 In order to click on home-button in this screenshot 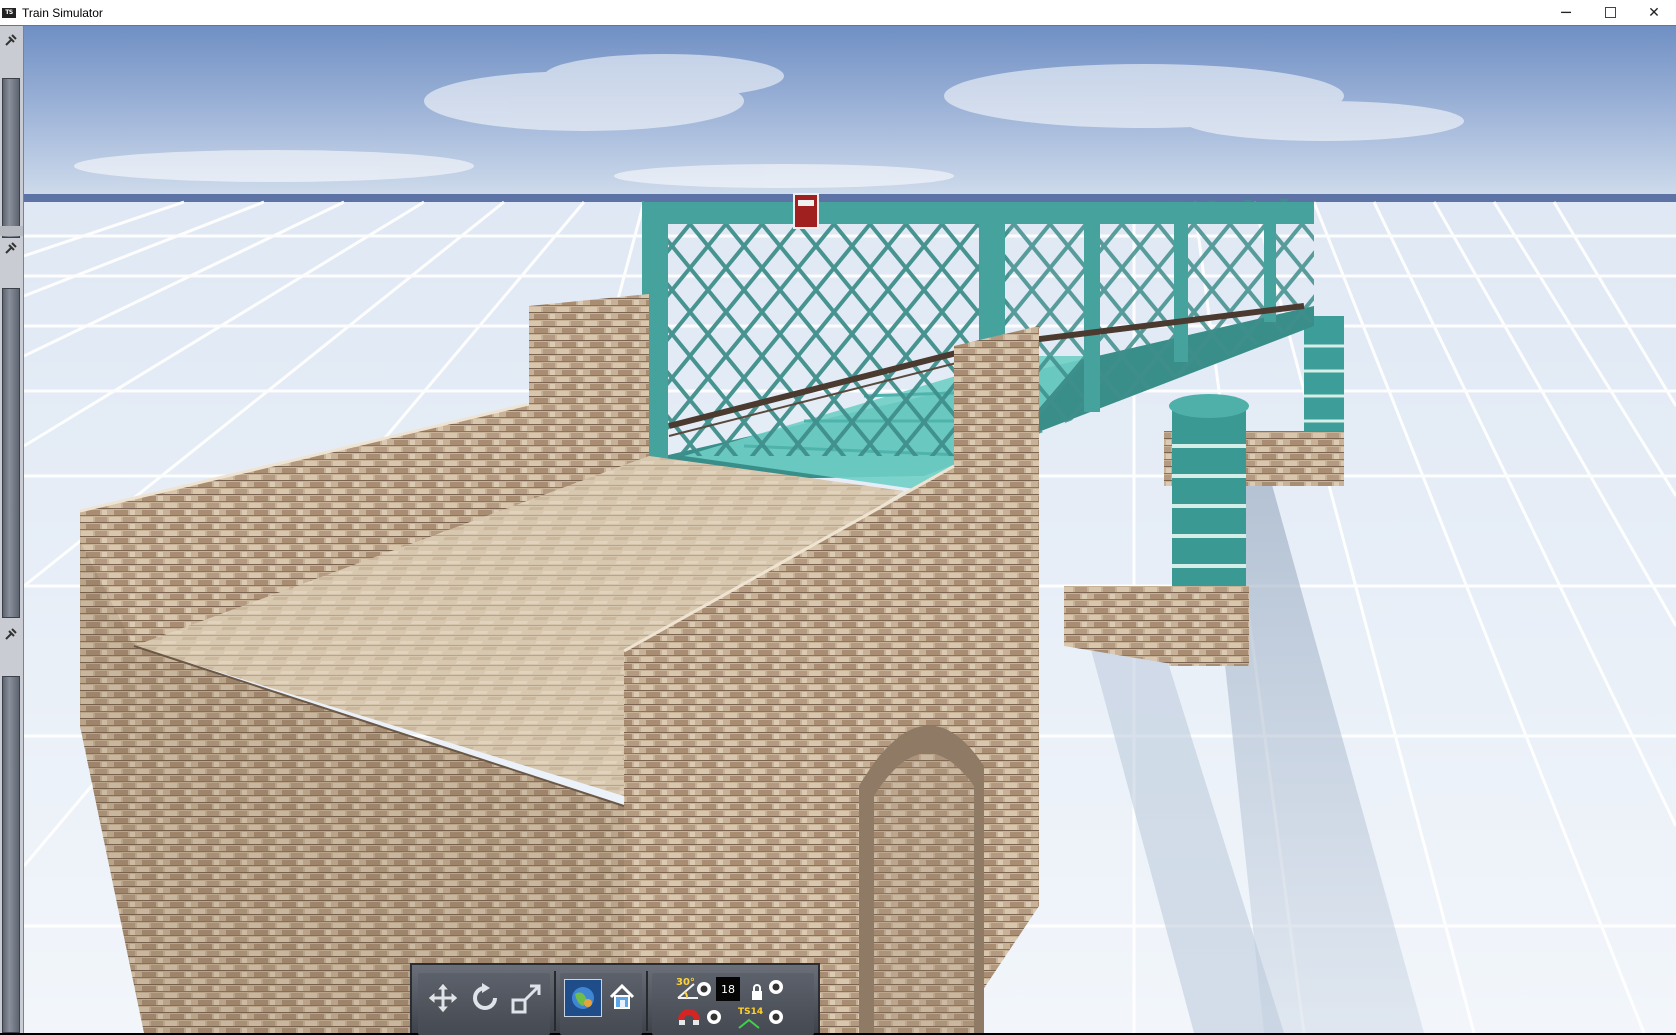, I will do `click(622, 997)`.